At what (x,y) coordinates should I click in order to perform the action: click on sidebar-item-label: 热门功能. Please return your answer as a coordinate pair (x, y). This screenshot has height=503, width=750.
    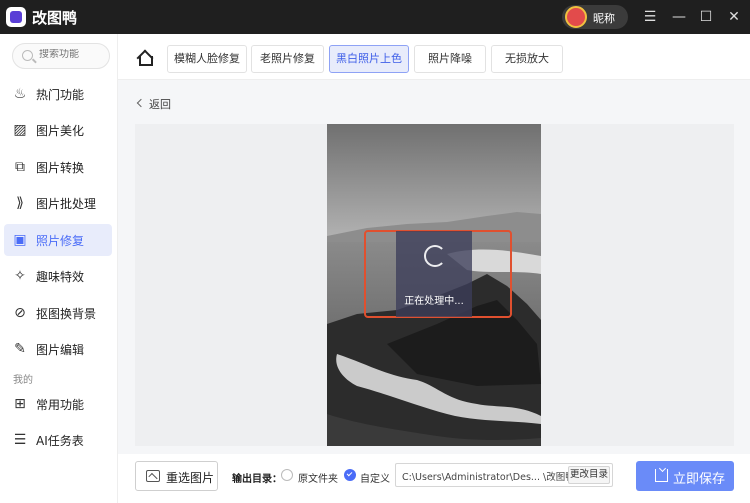
    Looking at the image, I should click on (60, 95).